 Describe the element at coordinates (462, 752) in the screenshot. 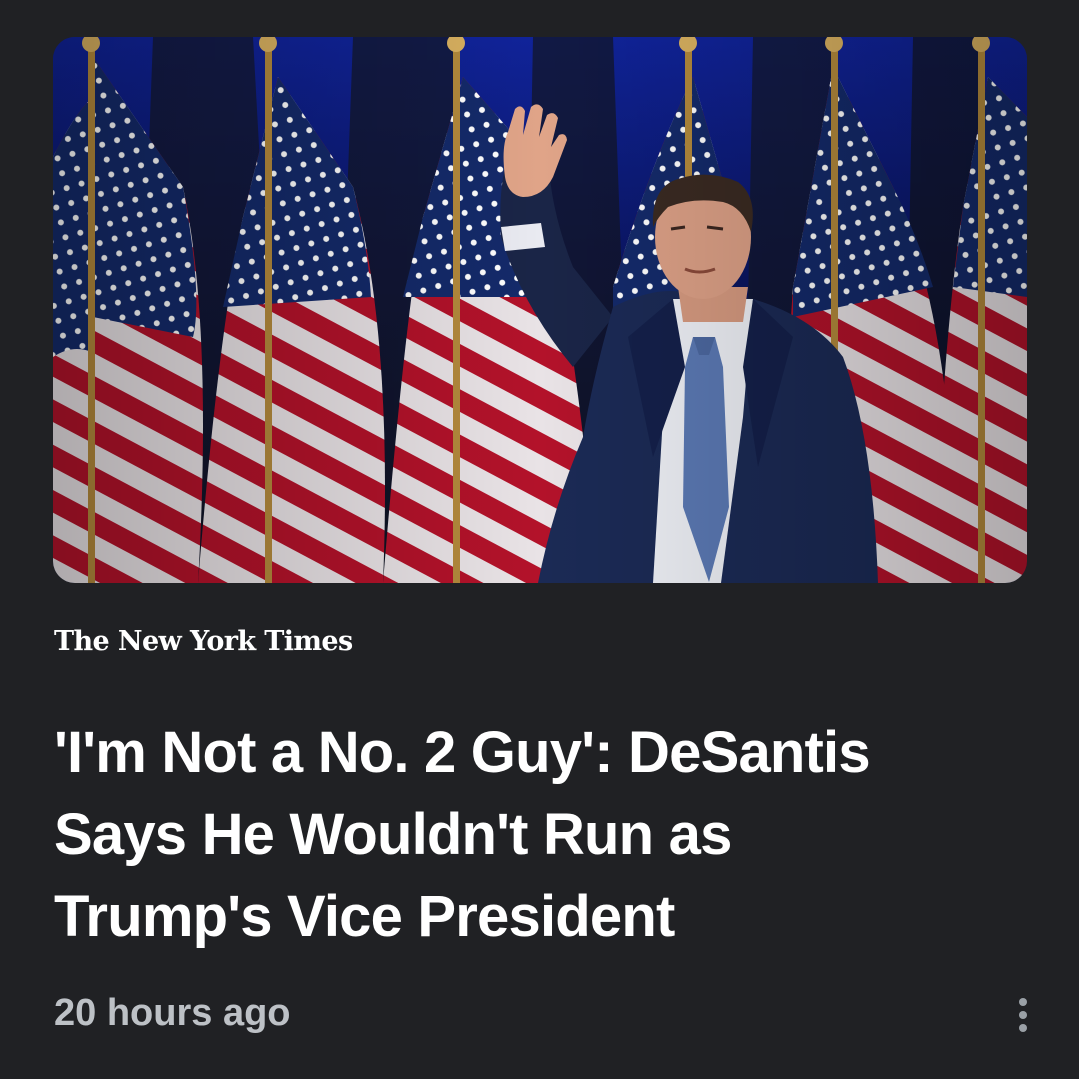

I see `headline-line: 'I'm Not a No. 2 Guy': DeSantis` at that location.